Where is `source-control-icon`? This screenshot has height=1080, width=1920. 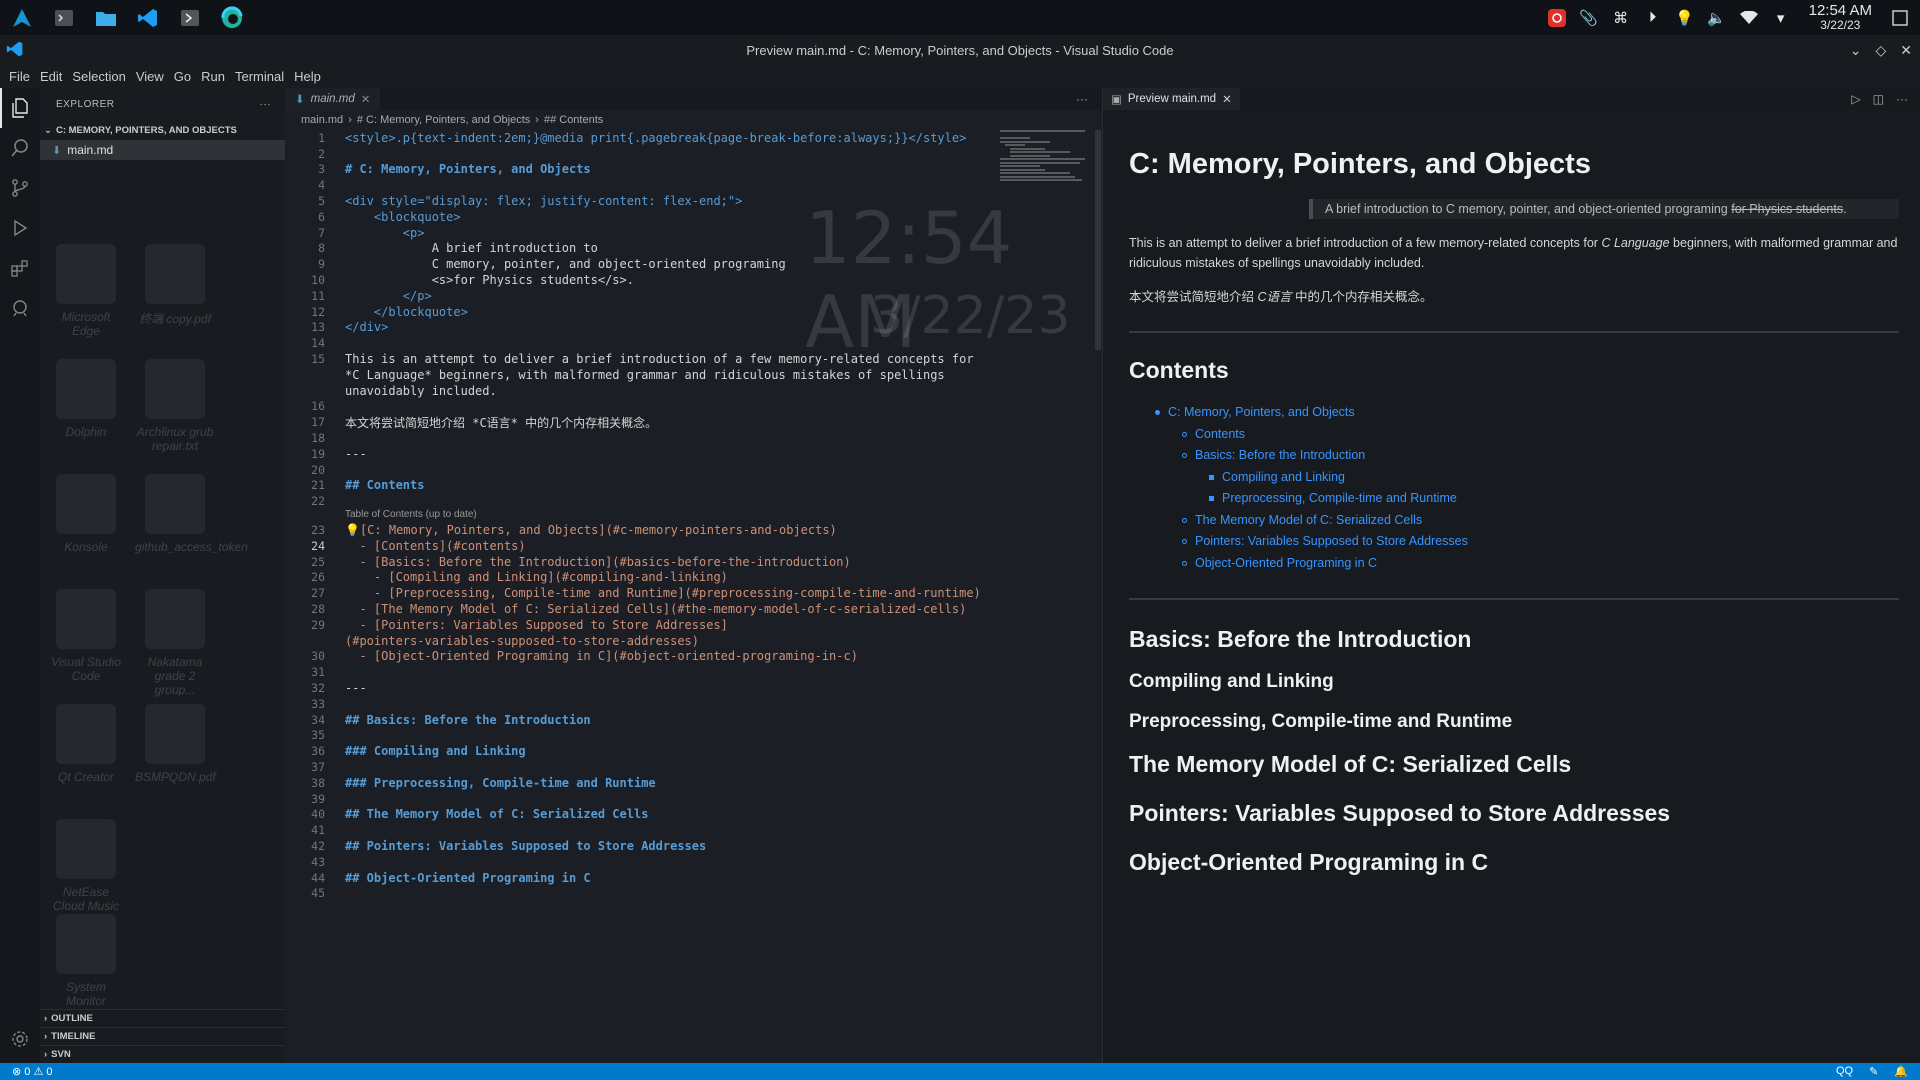
source-control-icon is located at coordinates (20, 188).